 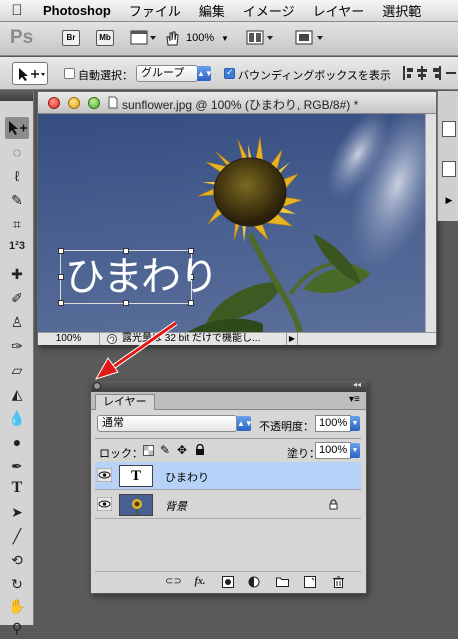 I want to click on layer-style-fx-icon: fx., so click(x=200, y=582).